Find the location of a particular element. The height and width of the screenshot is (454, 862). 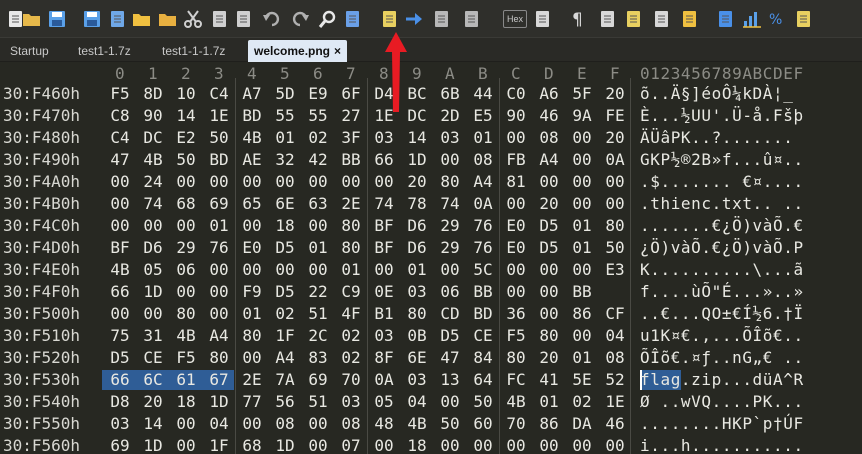

hex-byte: BF is located at coordinates (120, 248).